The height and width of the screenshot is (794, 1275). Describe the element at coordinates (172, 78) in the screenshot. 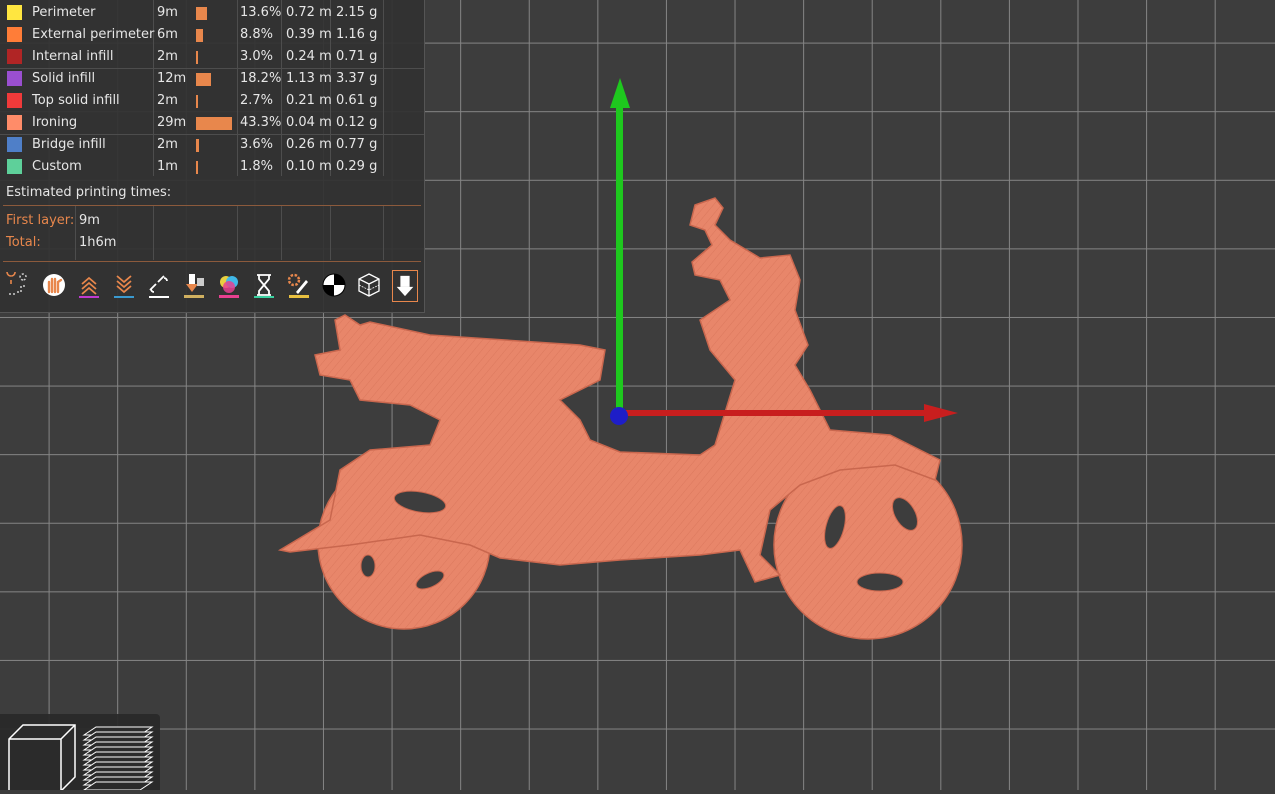

I see `feature-time: 12m` at that location.